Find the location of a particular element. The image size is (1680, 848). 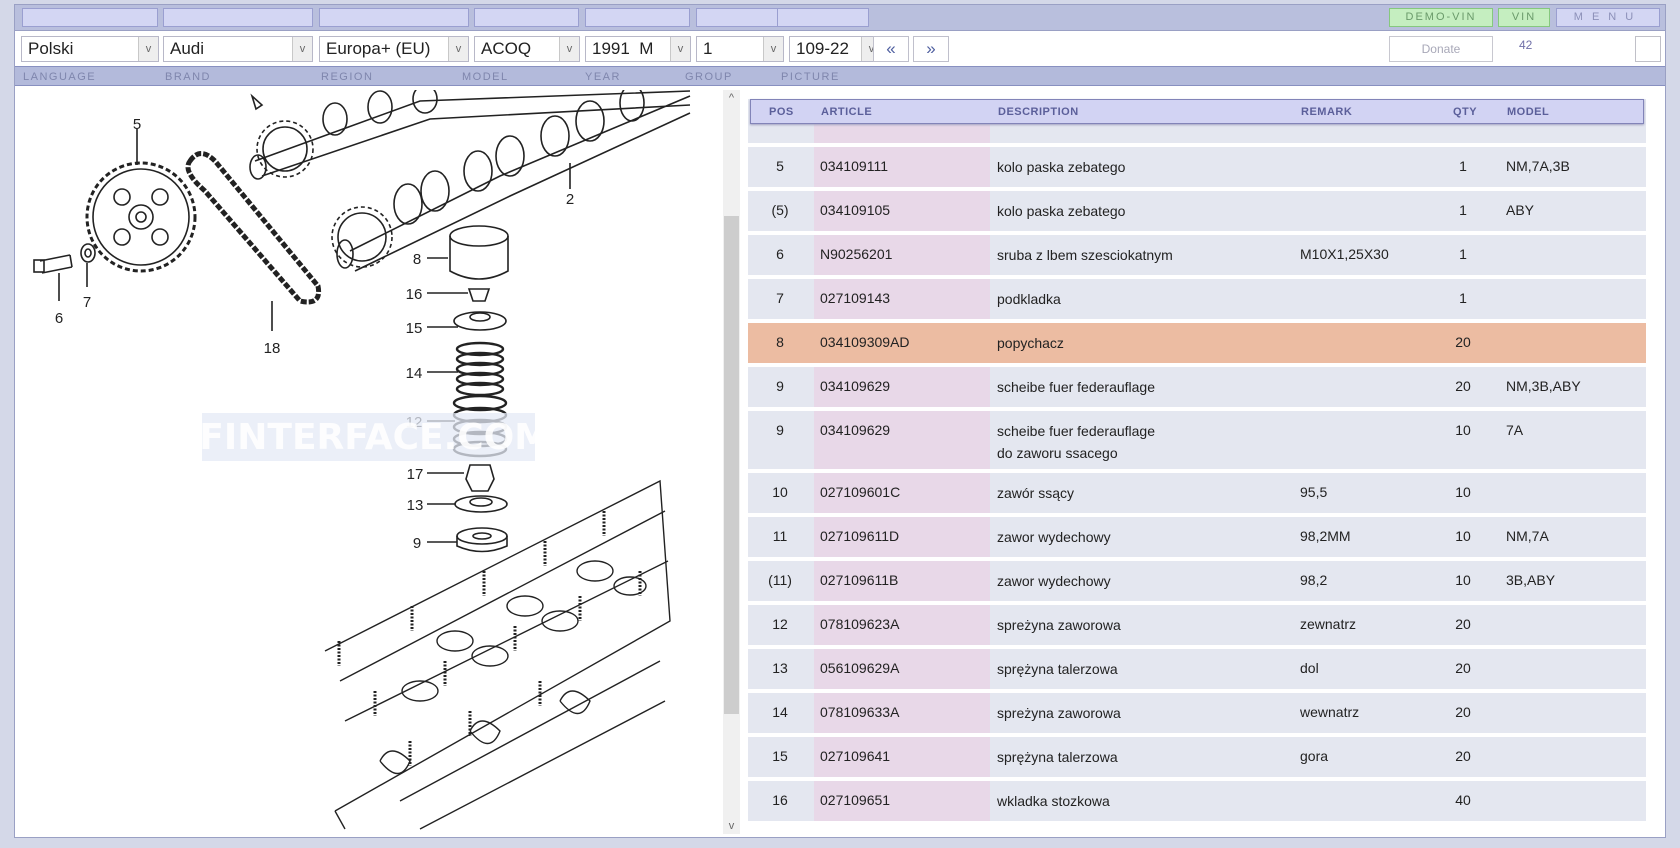

article-cell: 078109623A is located at coordinates (859, 624).